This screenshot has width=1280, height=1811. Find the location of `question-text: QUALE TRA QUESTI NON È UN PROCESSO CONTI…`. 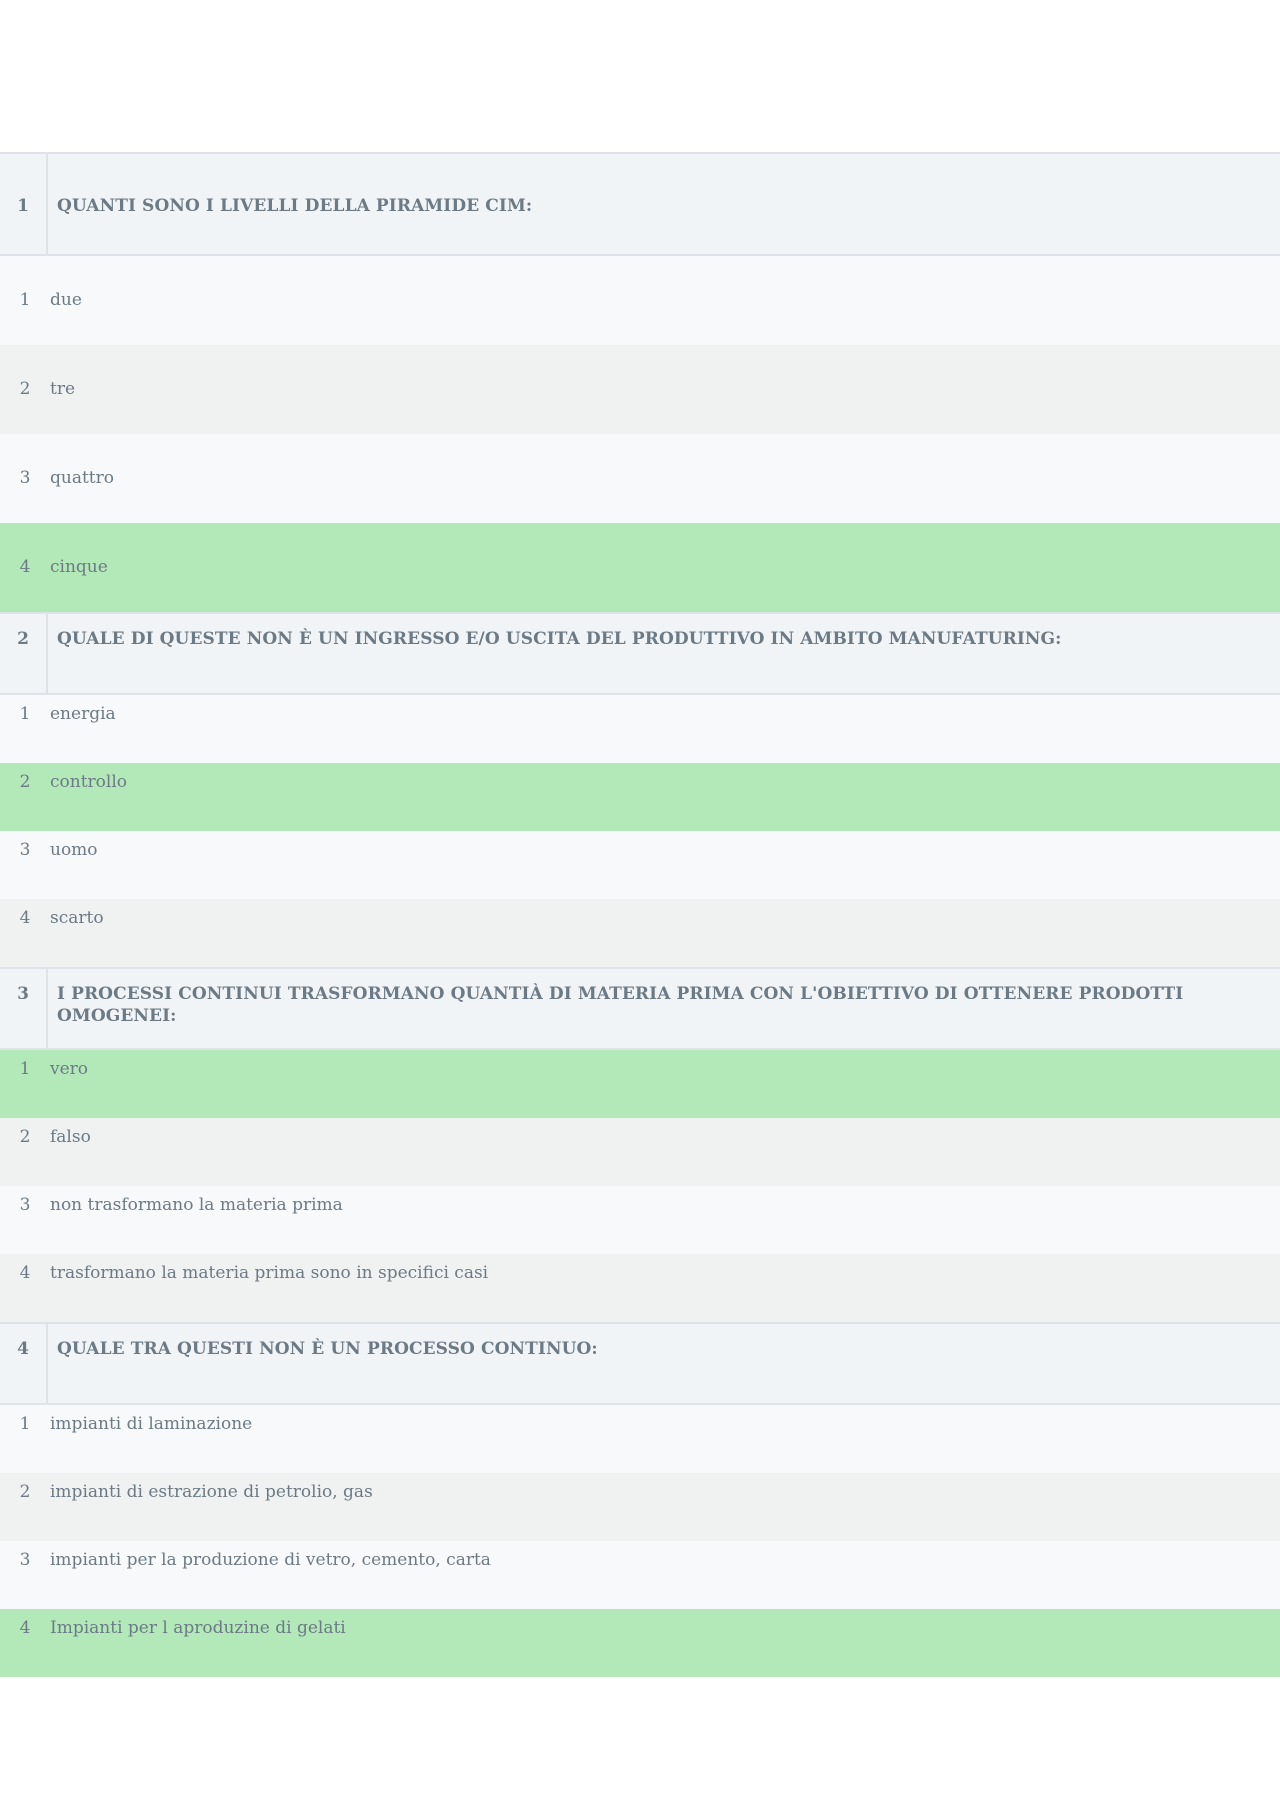

question-text: QUALE TRA QUESTI NON È UN PROCESSO CONTI… is located at coordinates (327, 1349).